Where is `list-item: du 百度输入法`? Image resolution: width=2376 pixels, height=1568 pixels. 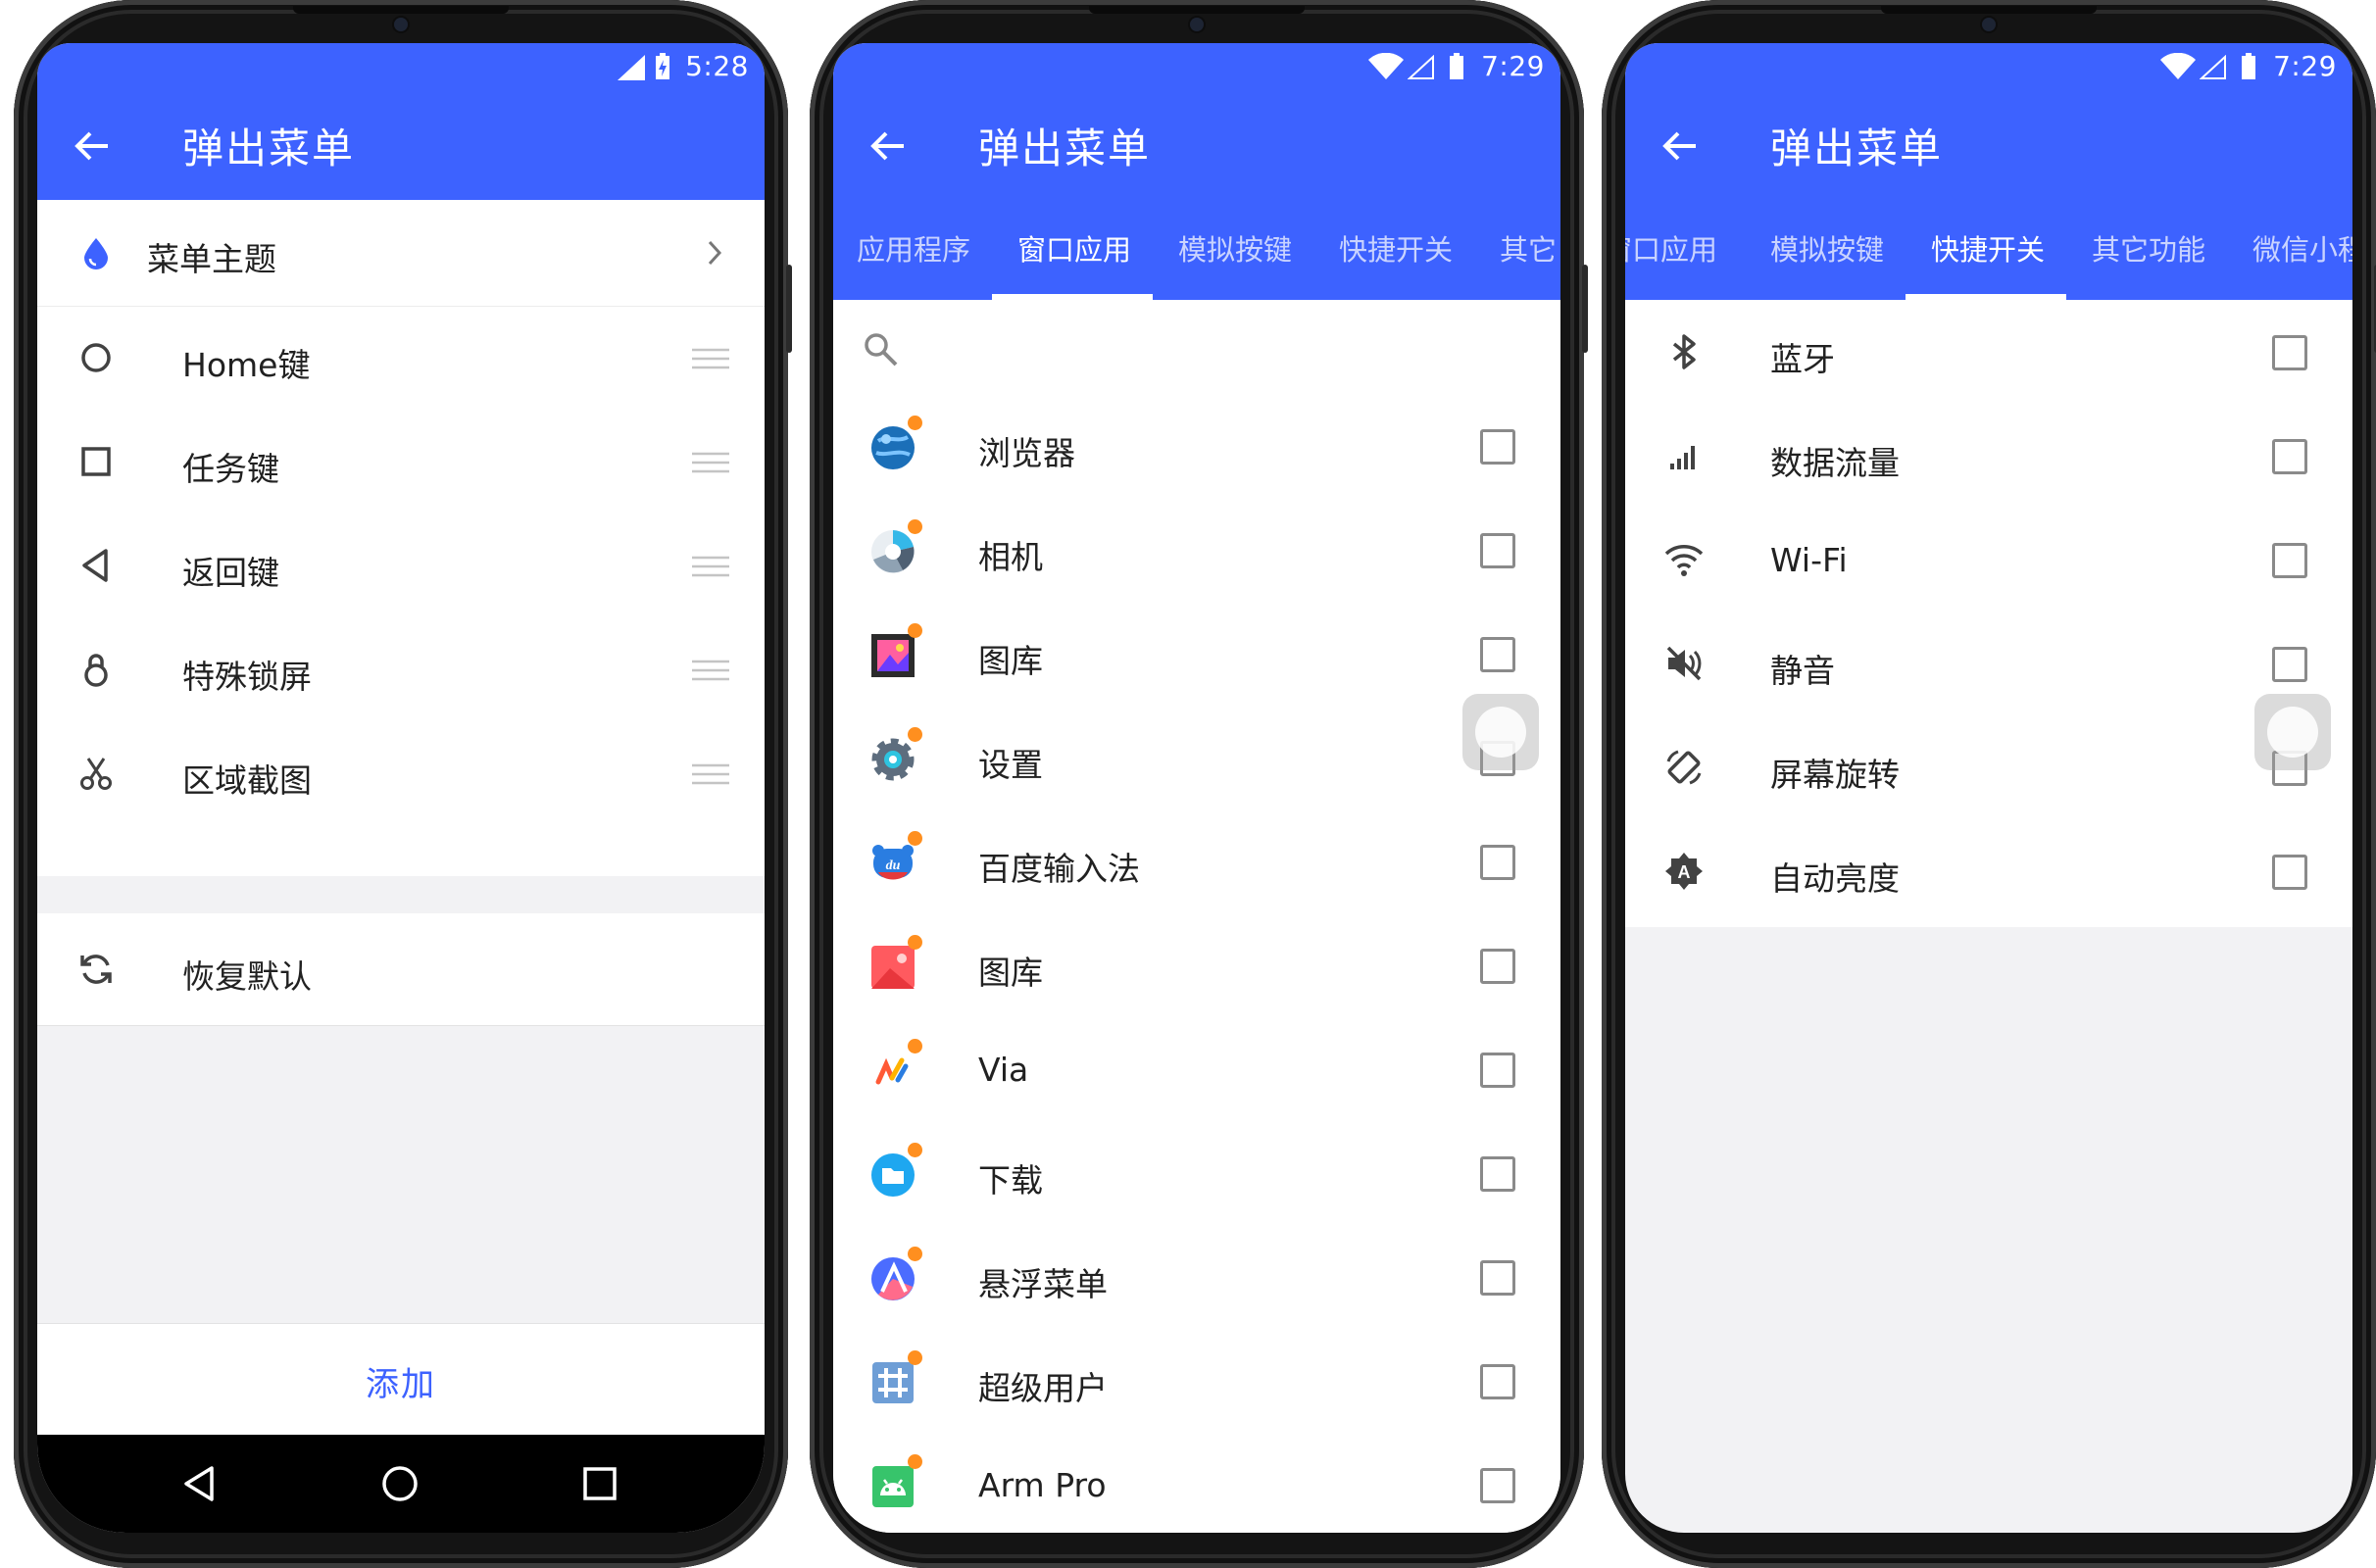 list-item: du 百度输入法 is located at coordinates (1196, 861).